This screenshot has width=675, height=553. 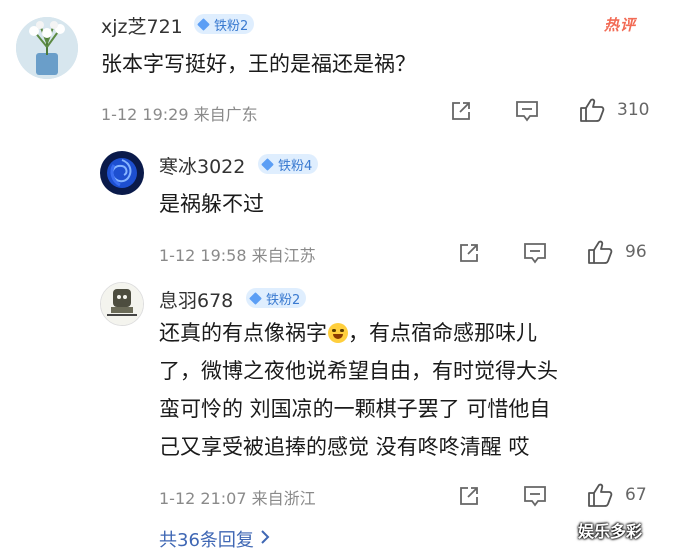 I want to click on fan-badge: 铁粉4, so click(x=288, y=164).